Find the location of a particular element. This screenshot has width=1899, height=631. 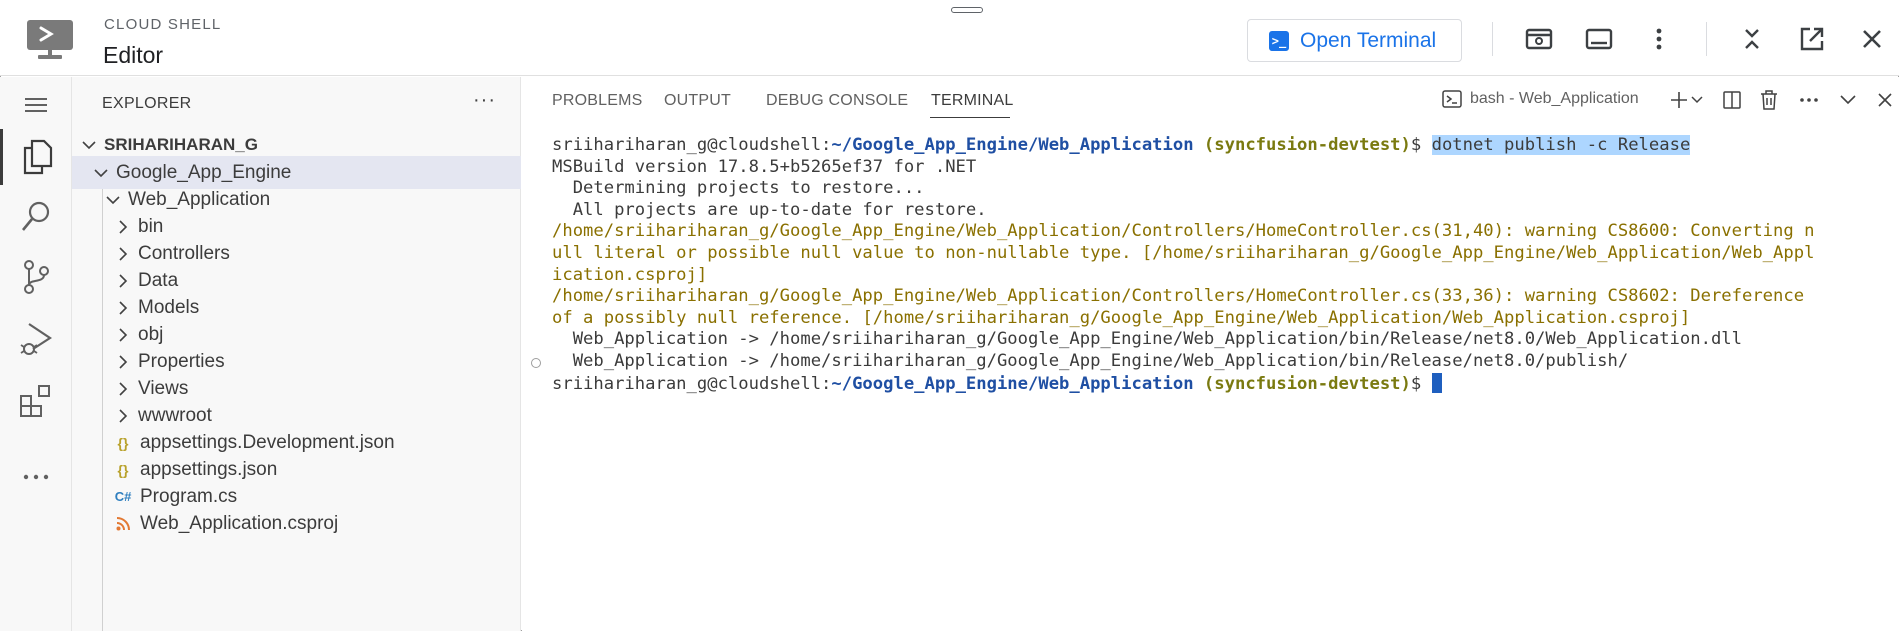

extensions-activity is located at coordinates (36, 401).